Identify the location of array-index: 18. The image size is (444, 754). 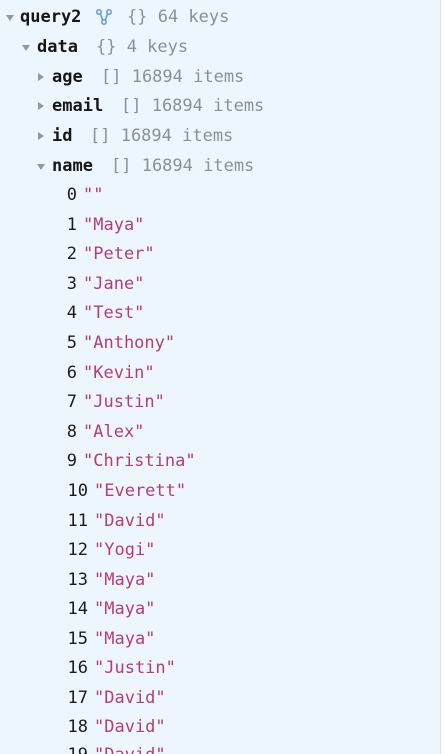
(77, 727).